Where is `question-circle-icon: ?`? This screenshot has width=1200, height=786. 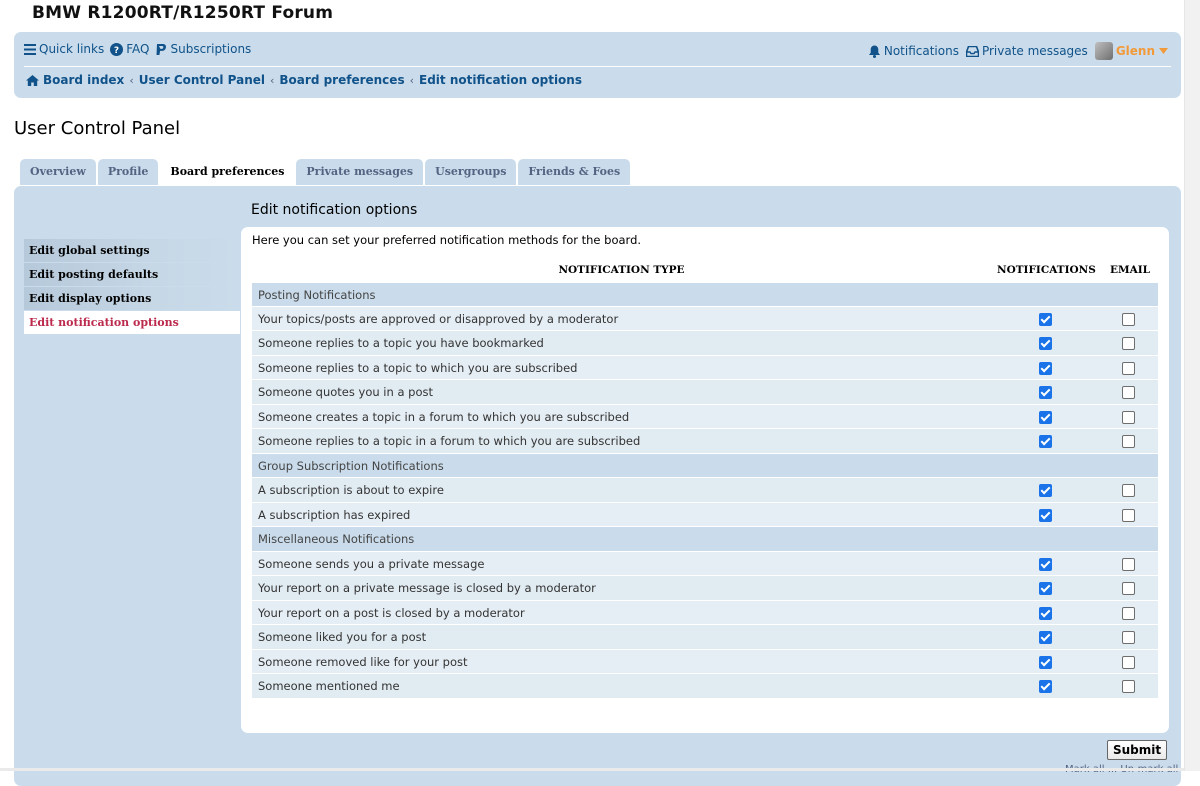 question-circle-icon: ? is located at coordinates (117, 49).